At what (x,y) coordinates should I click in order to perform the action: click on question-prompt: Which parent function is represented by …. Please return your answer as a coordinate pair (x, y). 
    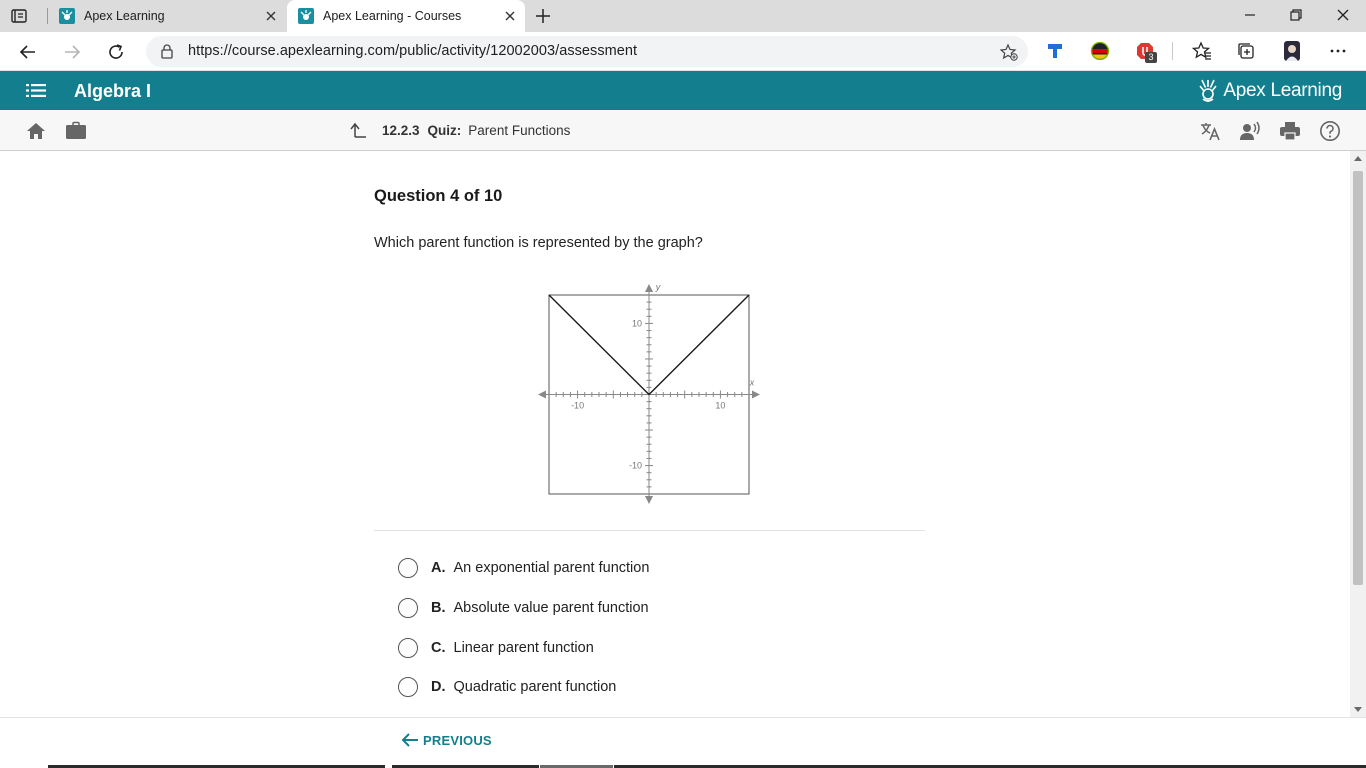
    Looking at the image, I should click on (538, 243).